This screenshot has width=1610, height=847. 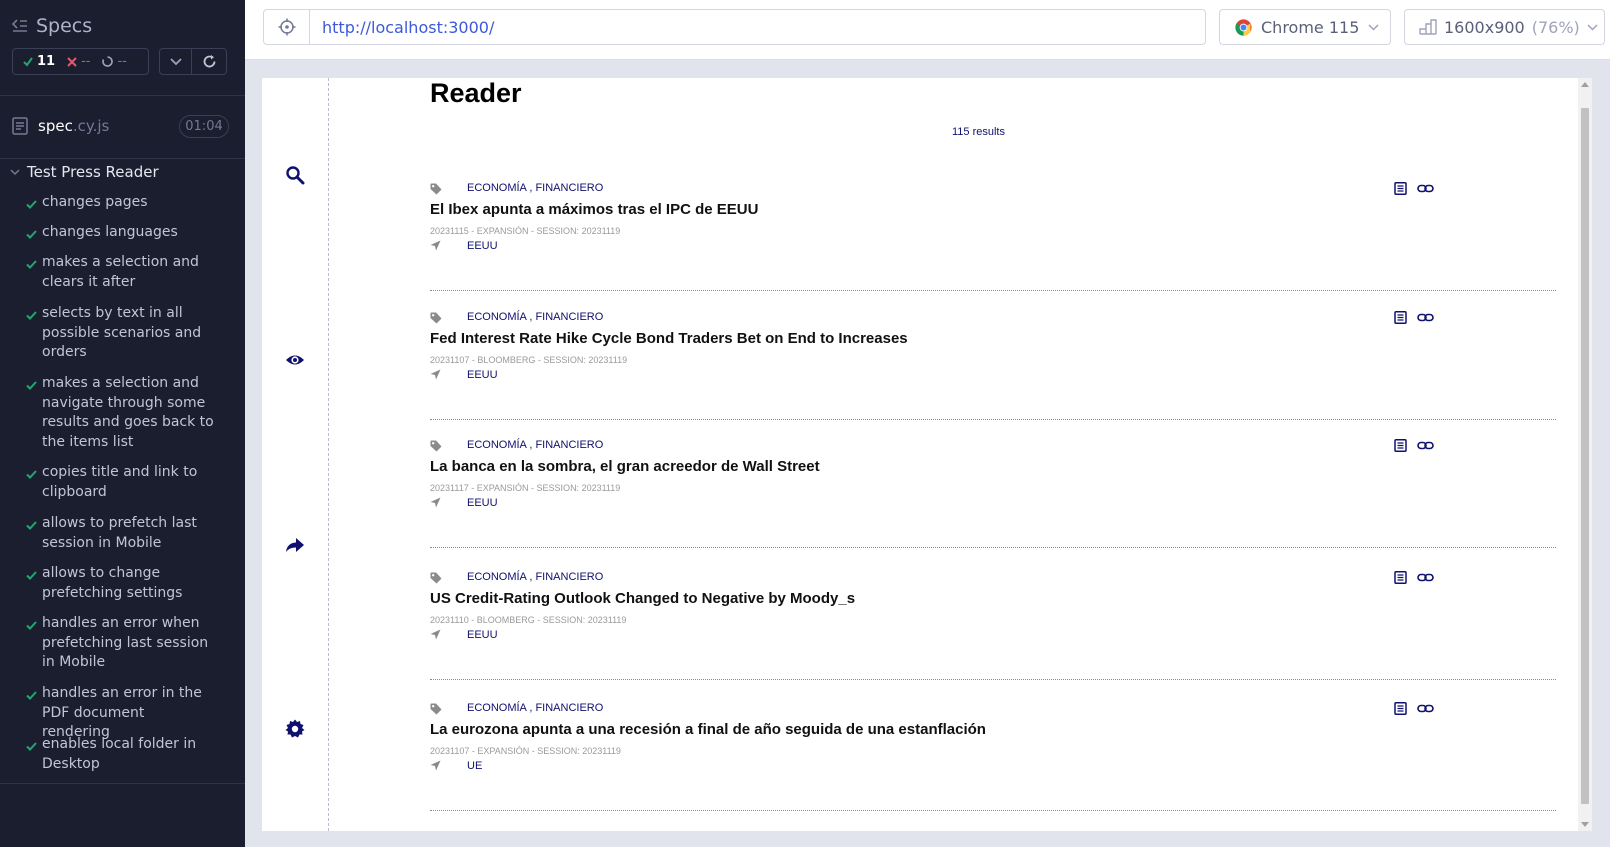 What do you see at coordinates (46, 61) in the screenshot?
I see `passed-count: 11` at bounding box center [46, 61].